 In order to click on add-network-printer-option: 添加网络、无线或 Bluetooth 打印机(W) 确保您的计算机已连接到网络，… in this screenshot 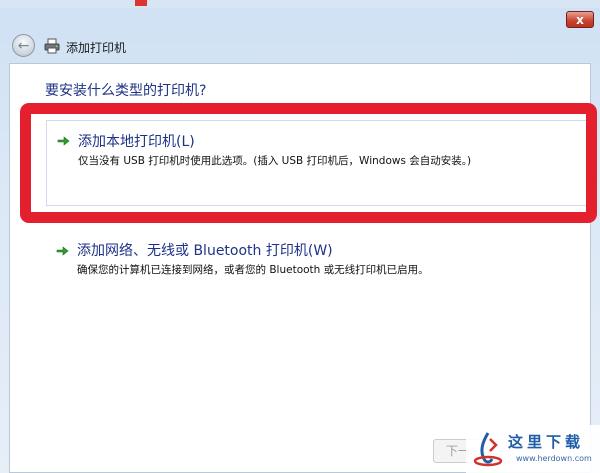, I will do `click(318, 264)`.